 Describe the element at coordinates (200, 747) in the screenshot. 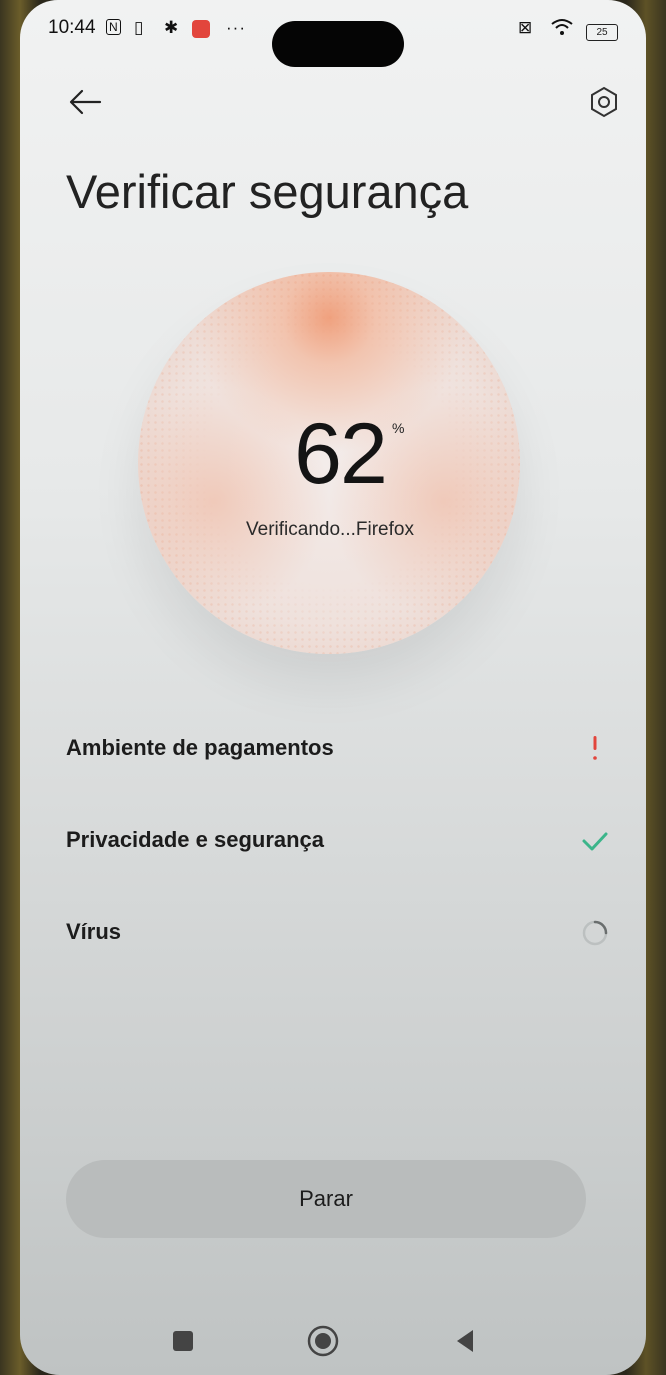

I see `check-label: Ambiente de pagamentos` at that location.